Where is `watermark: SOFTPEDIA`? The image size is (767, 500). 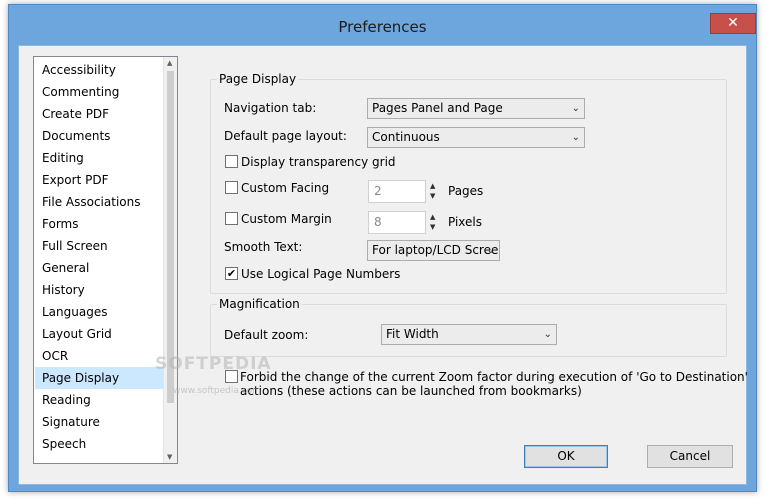
watermark: SOFTPEDIA is located at coordinates (213, 364).